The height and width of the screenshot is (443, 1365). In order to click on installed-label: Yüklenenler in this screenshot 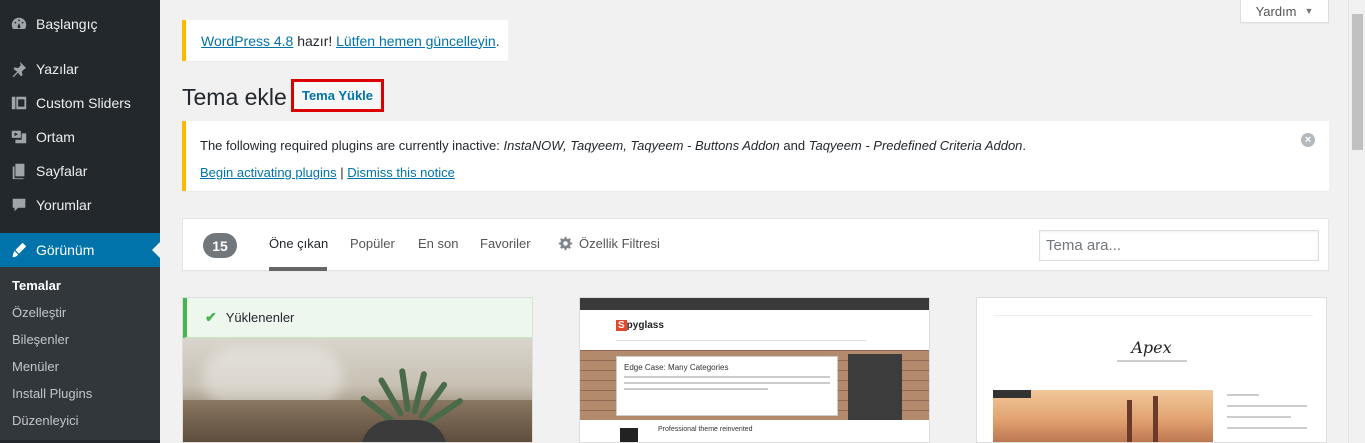, I will do `click(260, 317)`.